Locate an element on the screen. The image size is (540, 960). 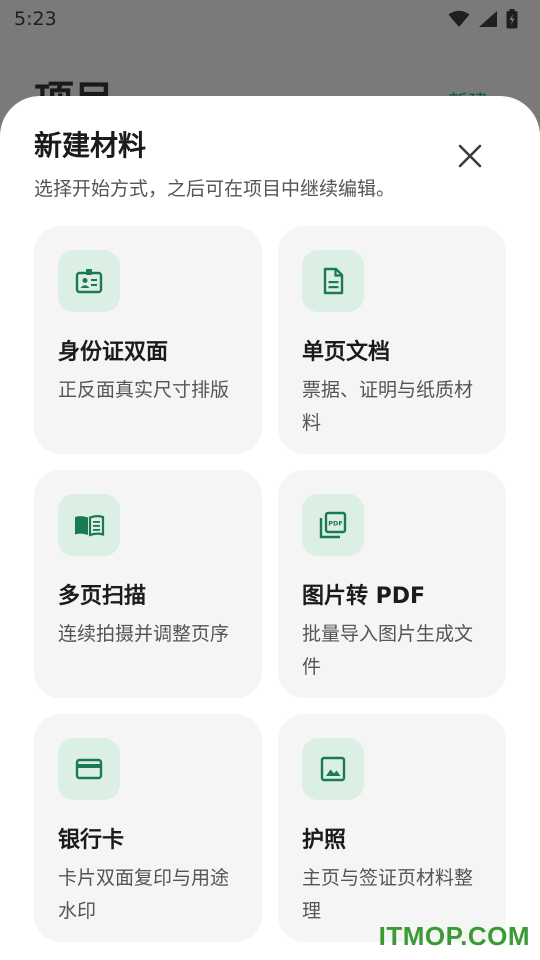
image-icon-wrap is located at coordinates (333, 769).